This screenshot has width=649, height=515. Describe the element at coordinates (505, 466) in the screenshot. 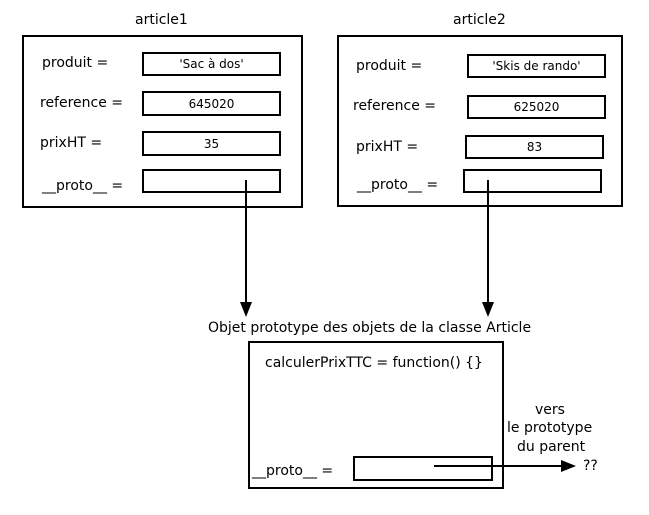

I see `arrow-prototype-to-parent` at that location.